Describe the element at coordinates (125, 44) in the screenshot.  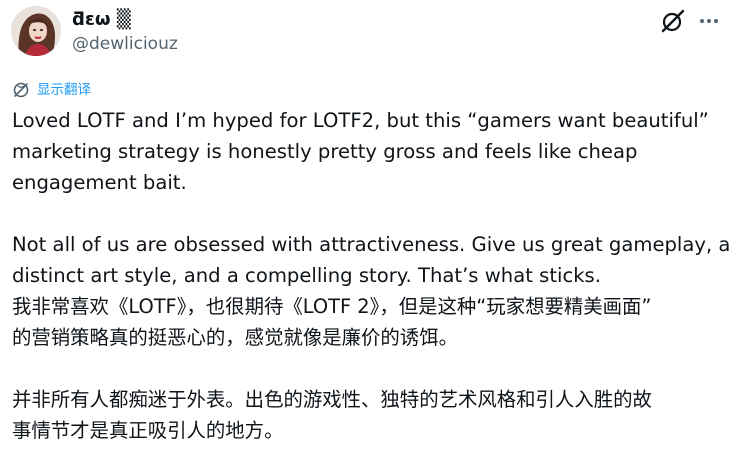
I see `user-handle: @dewliciouz` at that location.